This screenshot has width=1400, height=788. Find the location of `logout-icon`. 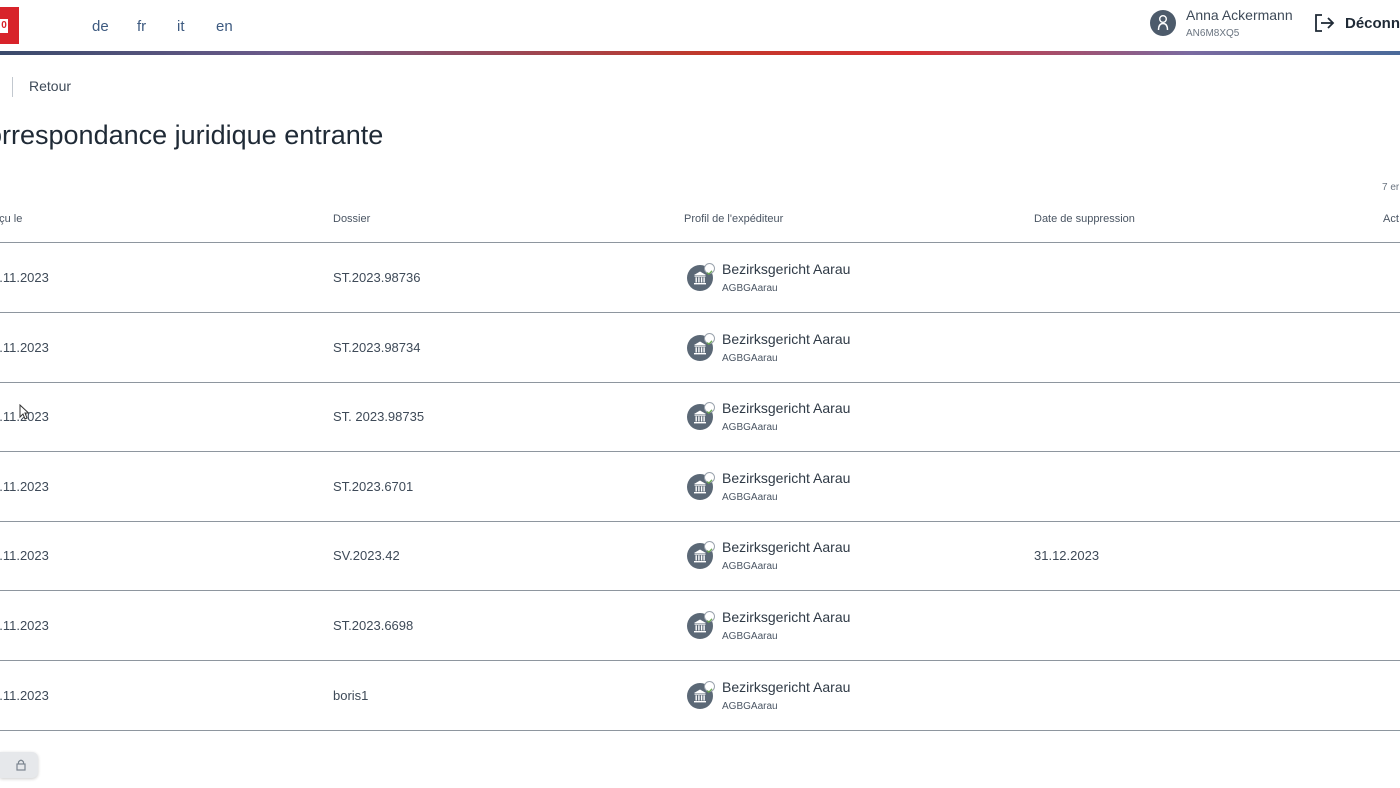

logout-icon is located at coordinates (1325, 23).